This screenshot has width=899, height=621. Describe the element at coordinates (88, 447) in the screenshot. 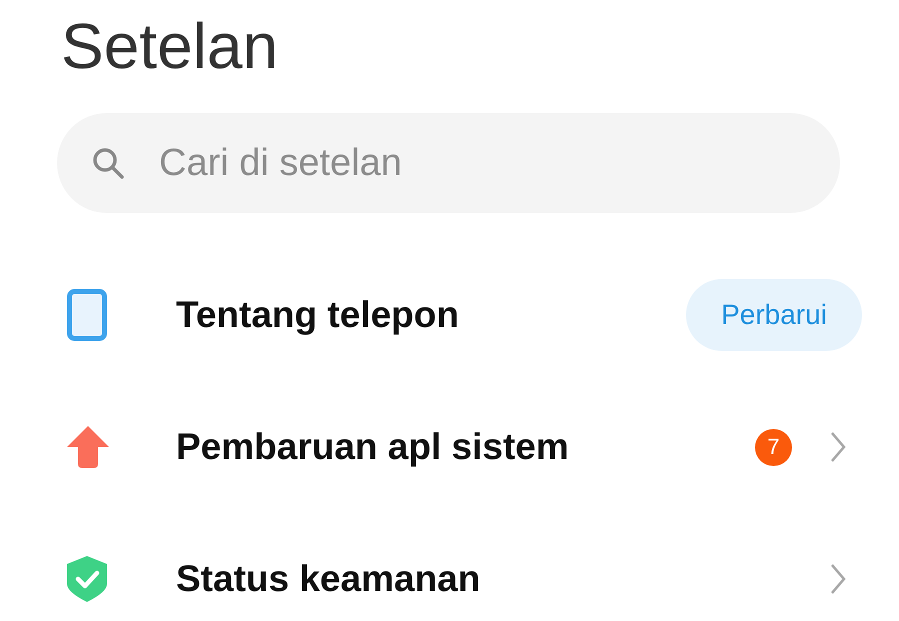

I see `arrow-up-icon` at that location.